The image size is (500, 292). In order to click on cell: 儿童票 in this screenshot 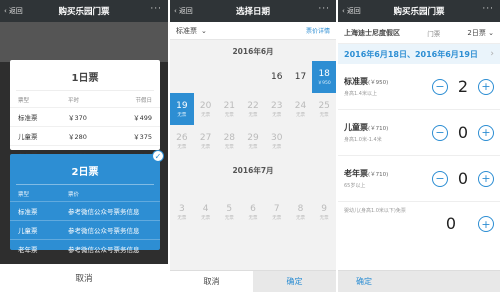, I will do `click(28, 231)`.